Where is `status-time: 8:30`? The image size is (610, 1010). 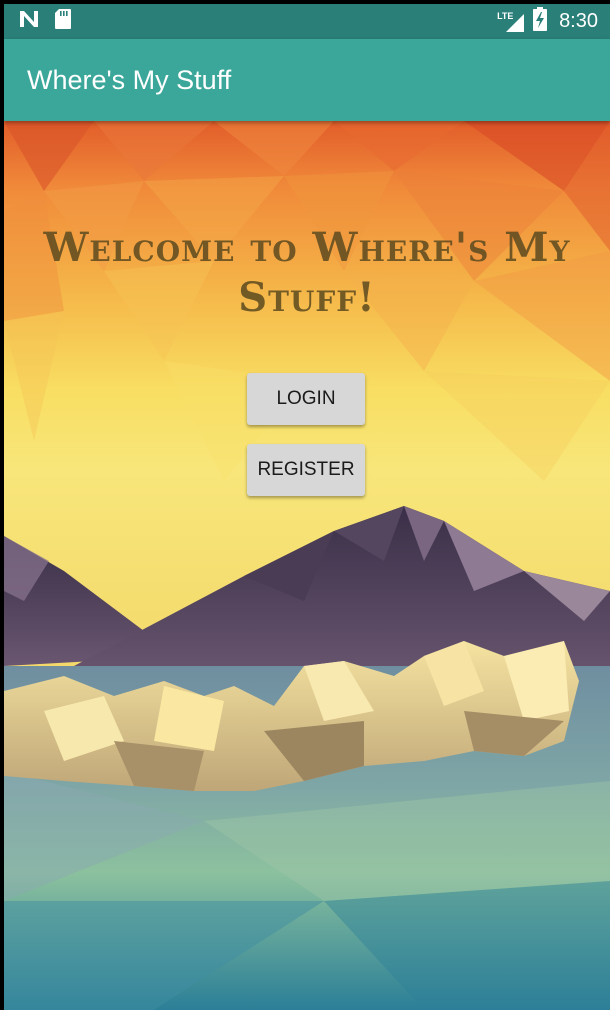 status-time: 8:30 is located at coordinates (578, 21).